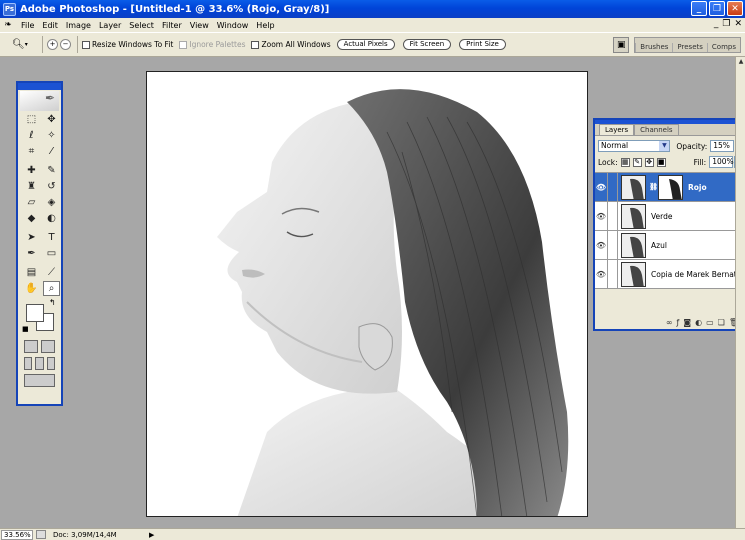 The image size is (745, 540). I want to click on menu-file: File, so click(27, 25).